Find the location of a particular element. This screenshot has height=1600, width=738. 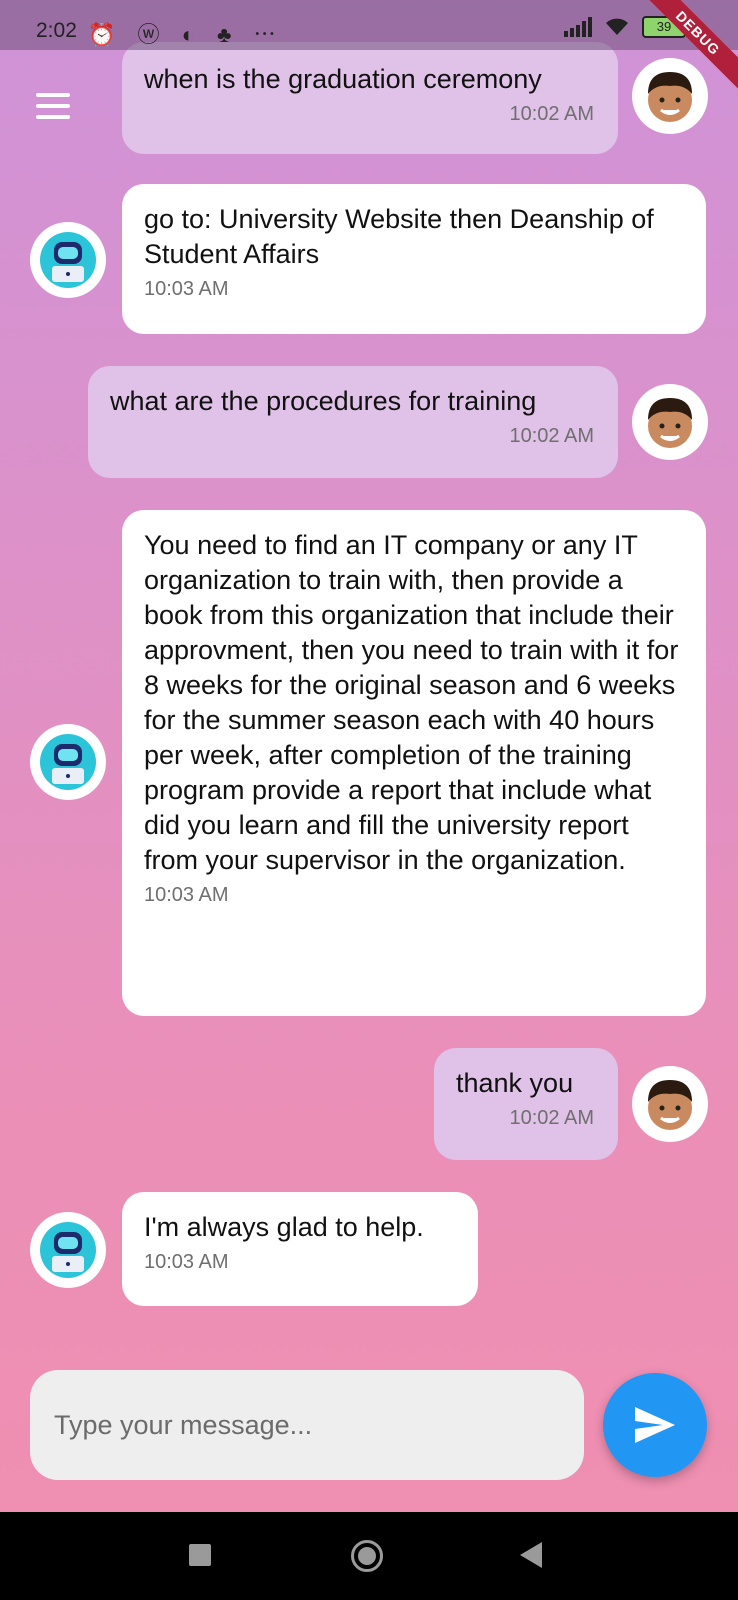

bot-message-bubble: I'm always glad to help. 10:03 AM is located at coordinates (300, 1249).